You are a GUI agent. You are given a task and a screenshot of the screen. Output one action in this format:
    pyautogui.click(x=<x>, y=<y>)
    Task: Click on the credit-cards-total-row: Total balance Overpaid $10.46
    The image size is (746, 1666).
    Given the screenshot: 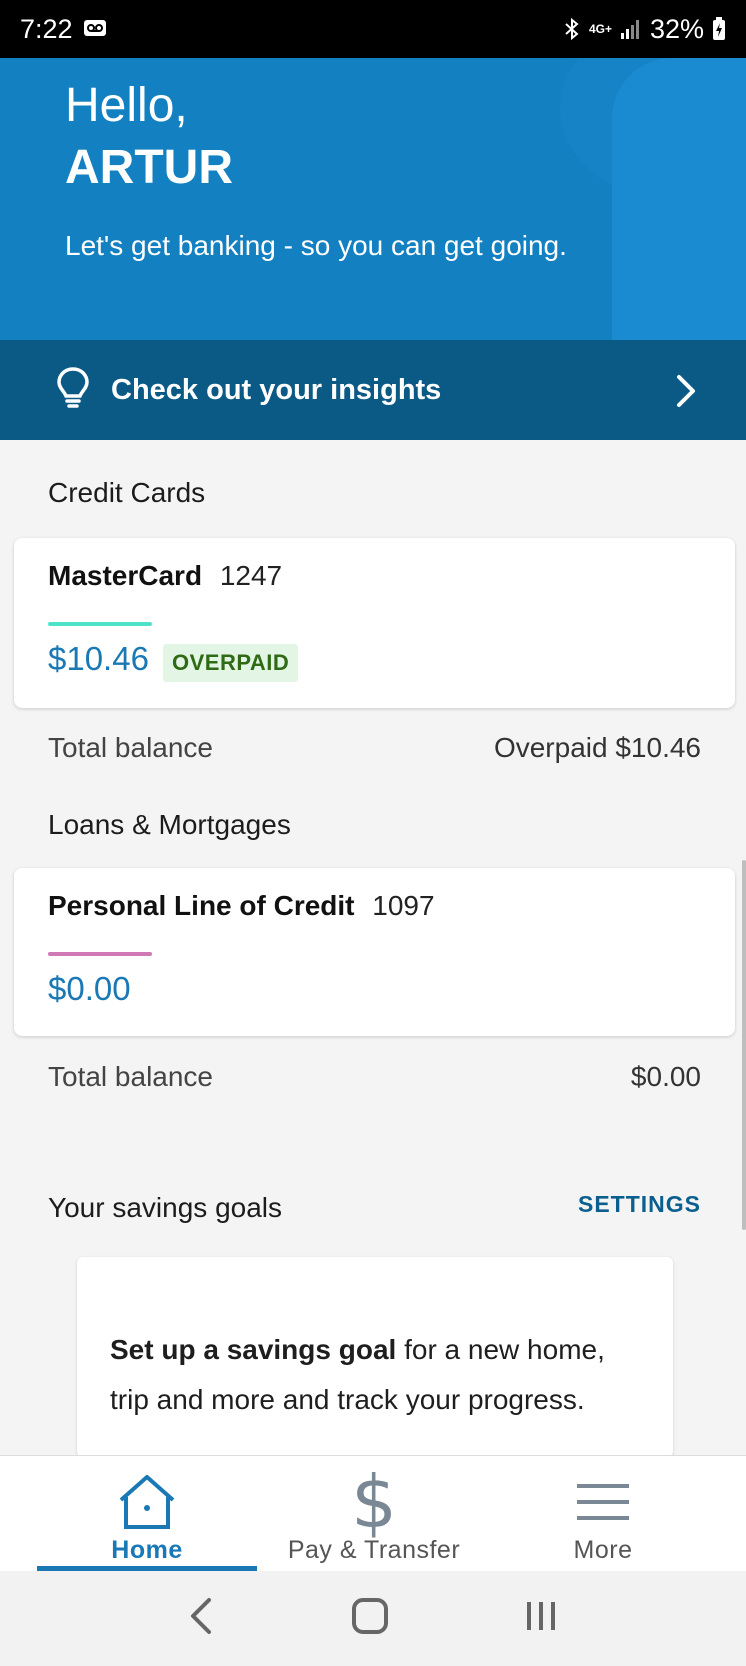 What is the action you would take?
    pyautogui.click(x=374, y=748)
    